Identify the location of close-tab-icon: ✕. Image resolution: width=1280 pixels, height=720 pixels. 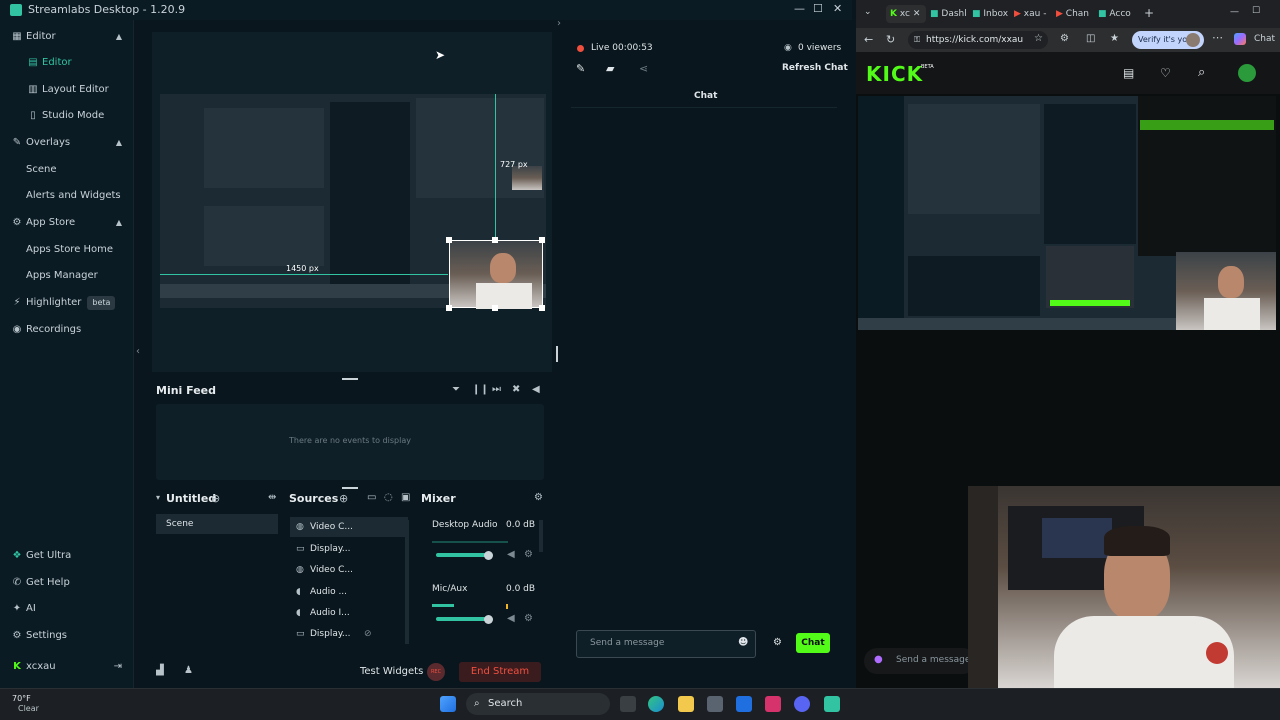
(917, 14).